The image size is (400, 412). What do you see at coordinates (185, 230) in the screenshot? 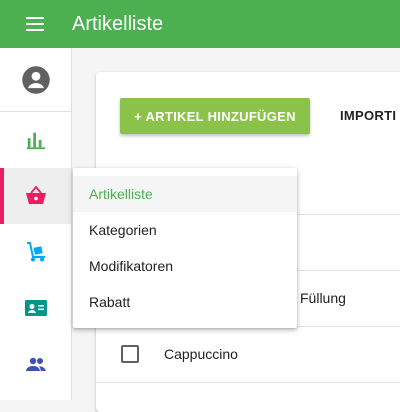
I see `menu-item-categories: Kategorien` at bounding box center [185, 230].